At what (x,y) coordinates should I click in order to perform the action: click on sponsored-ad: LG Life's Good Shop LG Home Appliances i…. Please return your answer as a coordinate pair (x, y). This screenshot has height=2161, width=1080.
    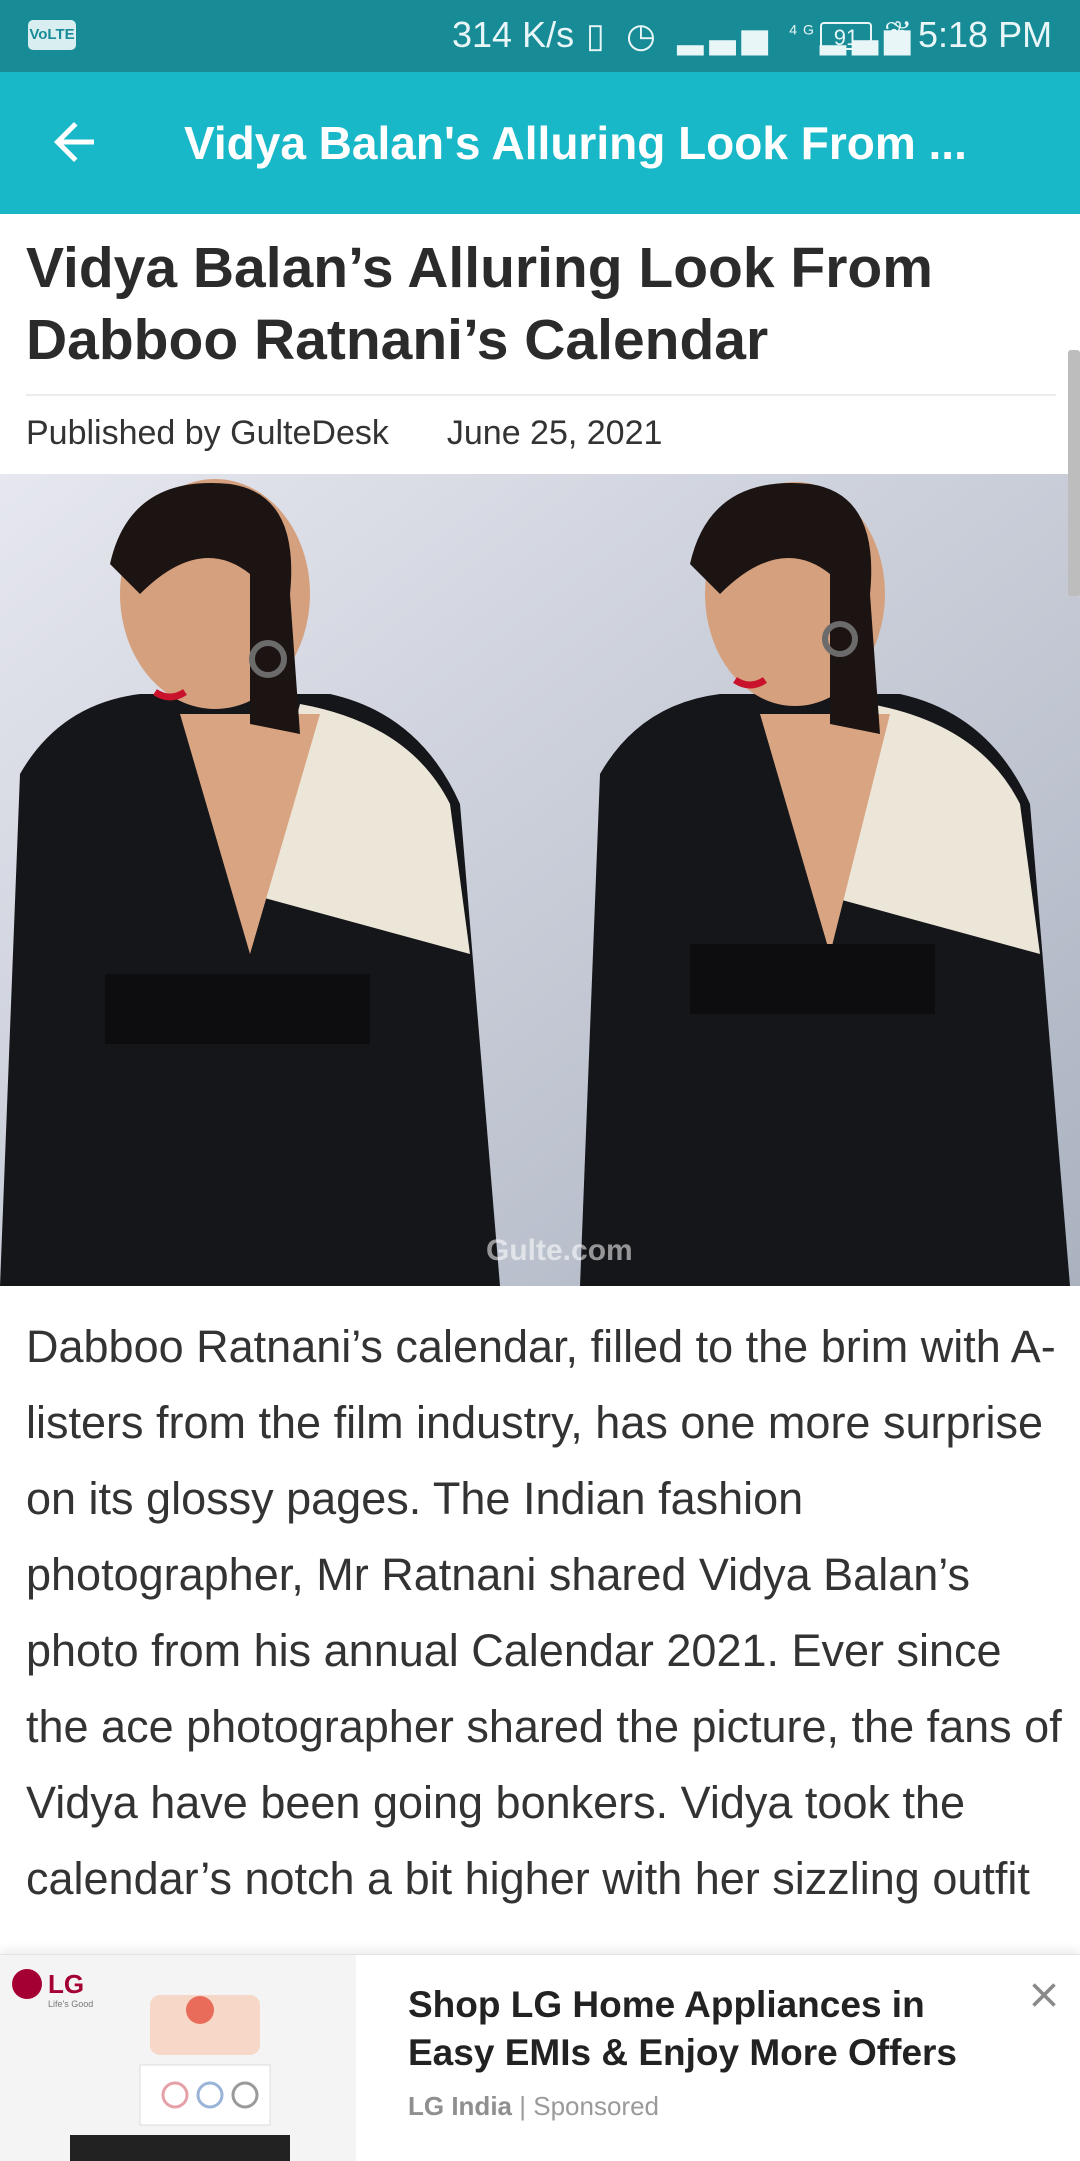
    Looking at the image, I should click on (540, 2057).